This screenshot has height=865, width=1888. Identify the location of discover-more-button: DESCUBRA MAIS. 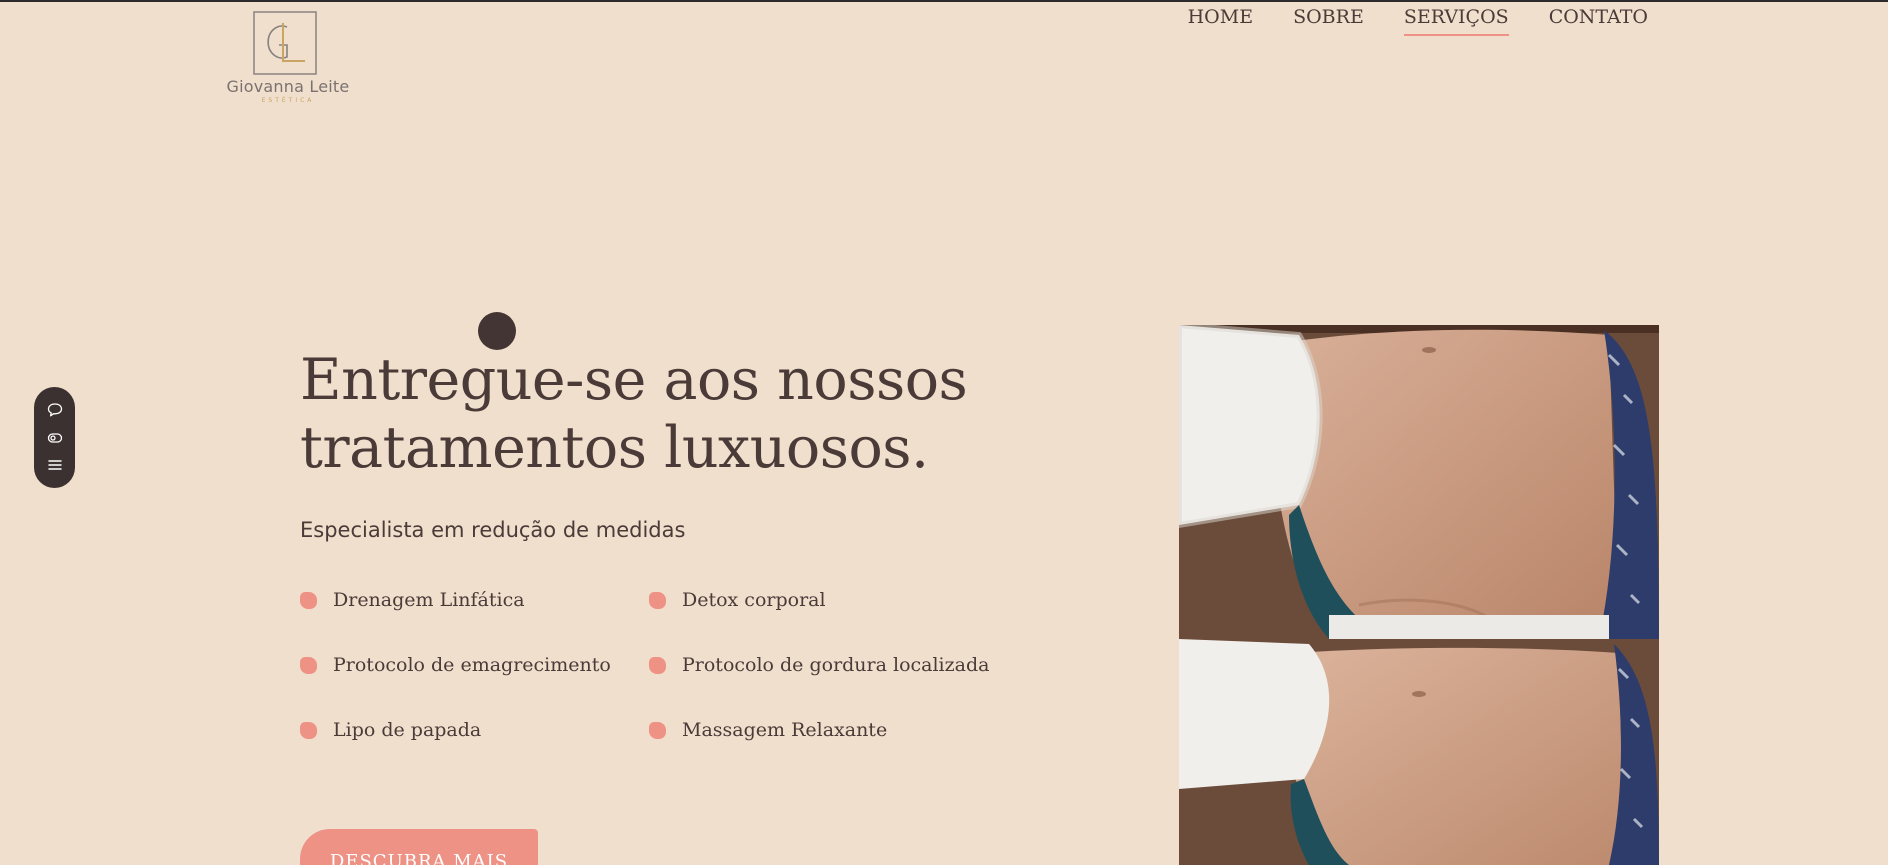
(419, 847).